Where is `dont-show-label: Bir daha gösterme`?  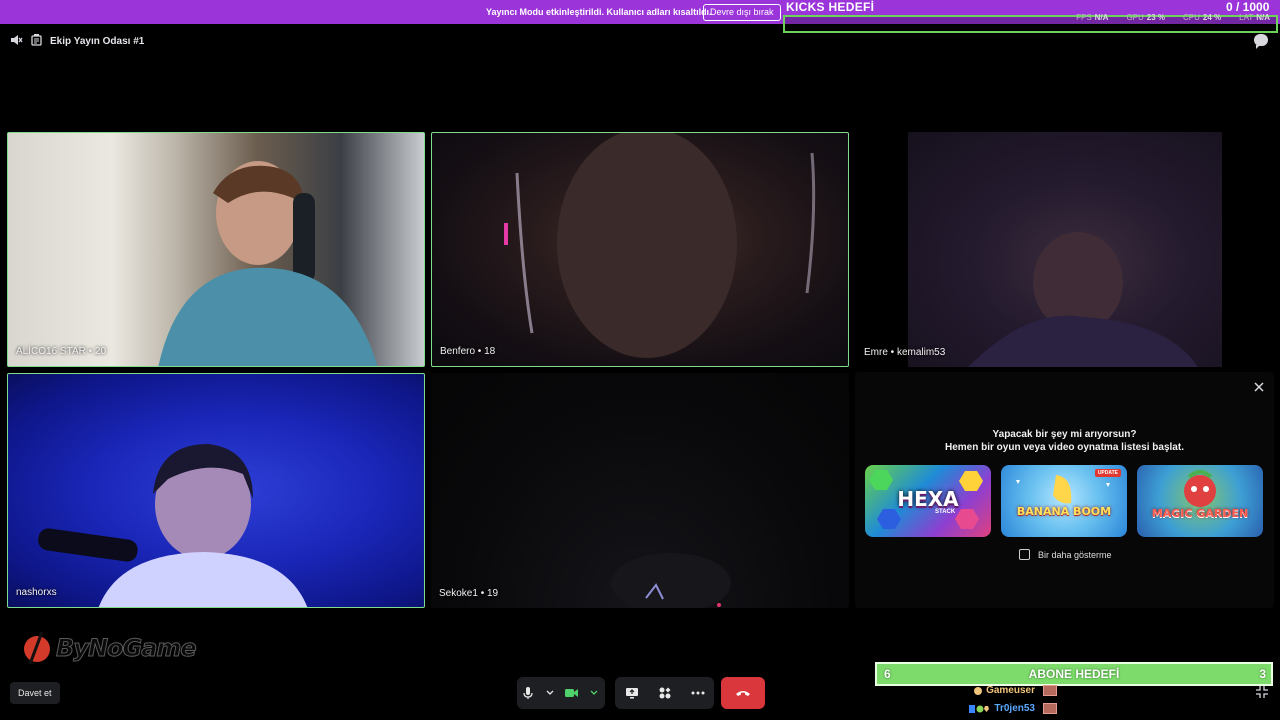 dont-show-label: Bir daha gösterme is located at coordinates (1075, 554).